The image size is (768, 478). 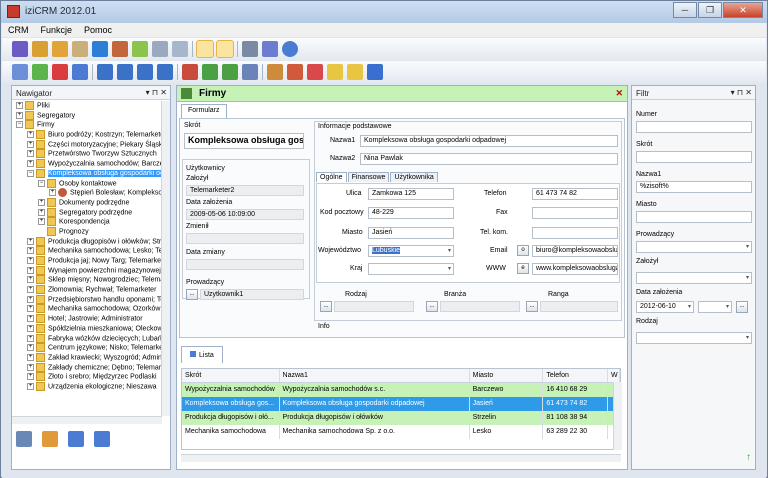 What do you see at coordinates (685, 10) in the screenshot?
I see `minimize-button: ─` at bounding box center [685, 10].